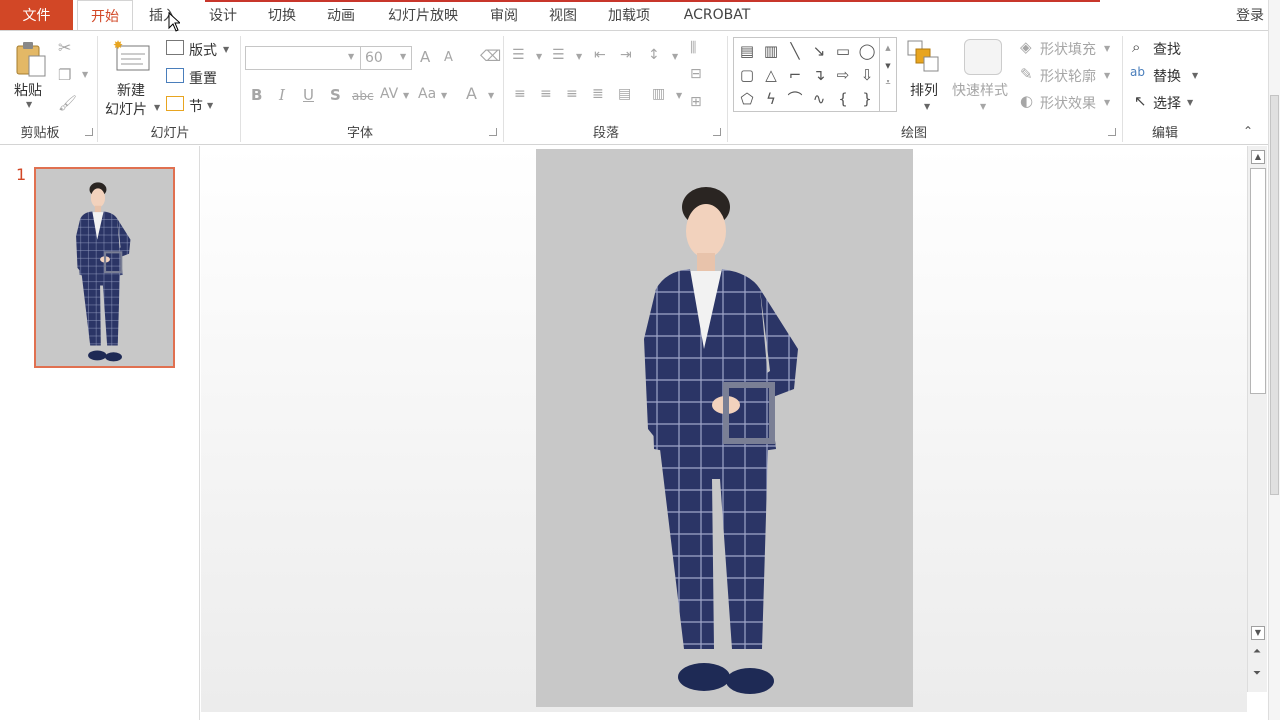  I want to click on italic-button: I, so click(282, 95).